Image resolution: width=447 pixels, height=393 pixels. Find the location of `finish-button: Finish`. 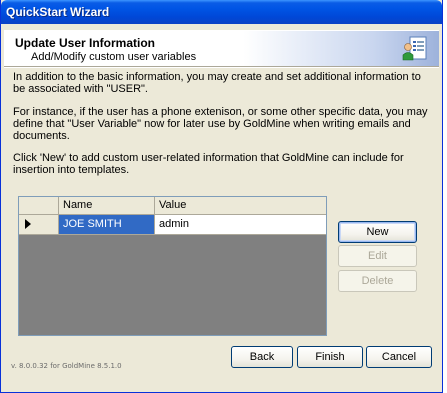

finish-button: Finish is located at coordinates (330, 357).